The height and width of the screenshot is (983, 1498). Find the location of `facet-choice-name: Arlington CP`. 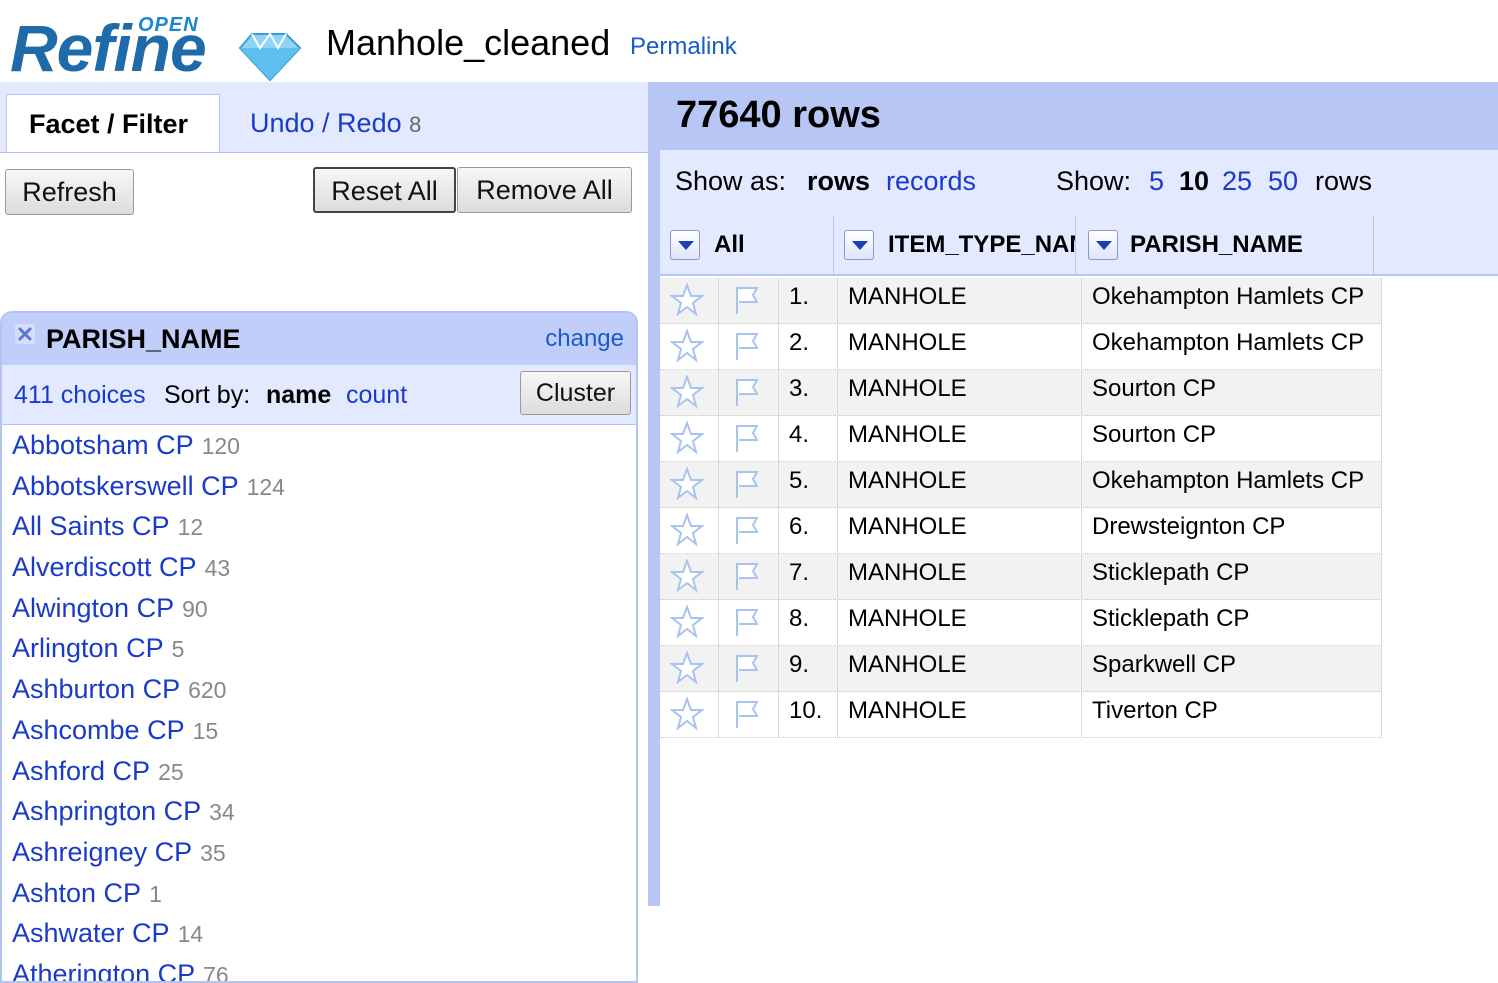

facet-choice-name: Arlington CP is located at coordinates (88, 648).